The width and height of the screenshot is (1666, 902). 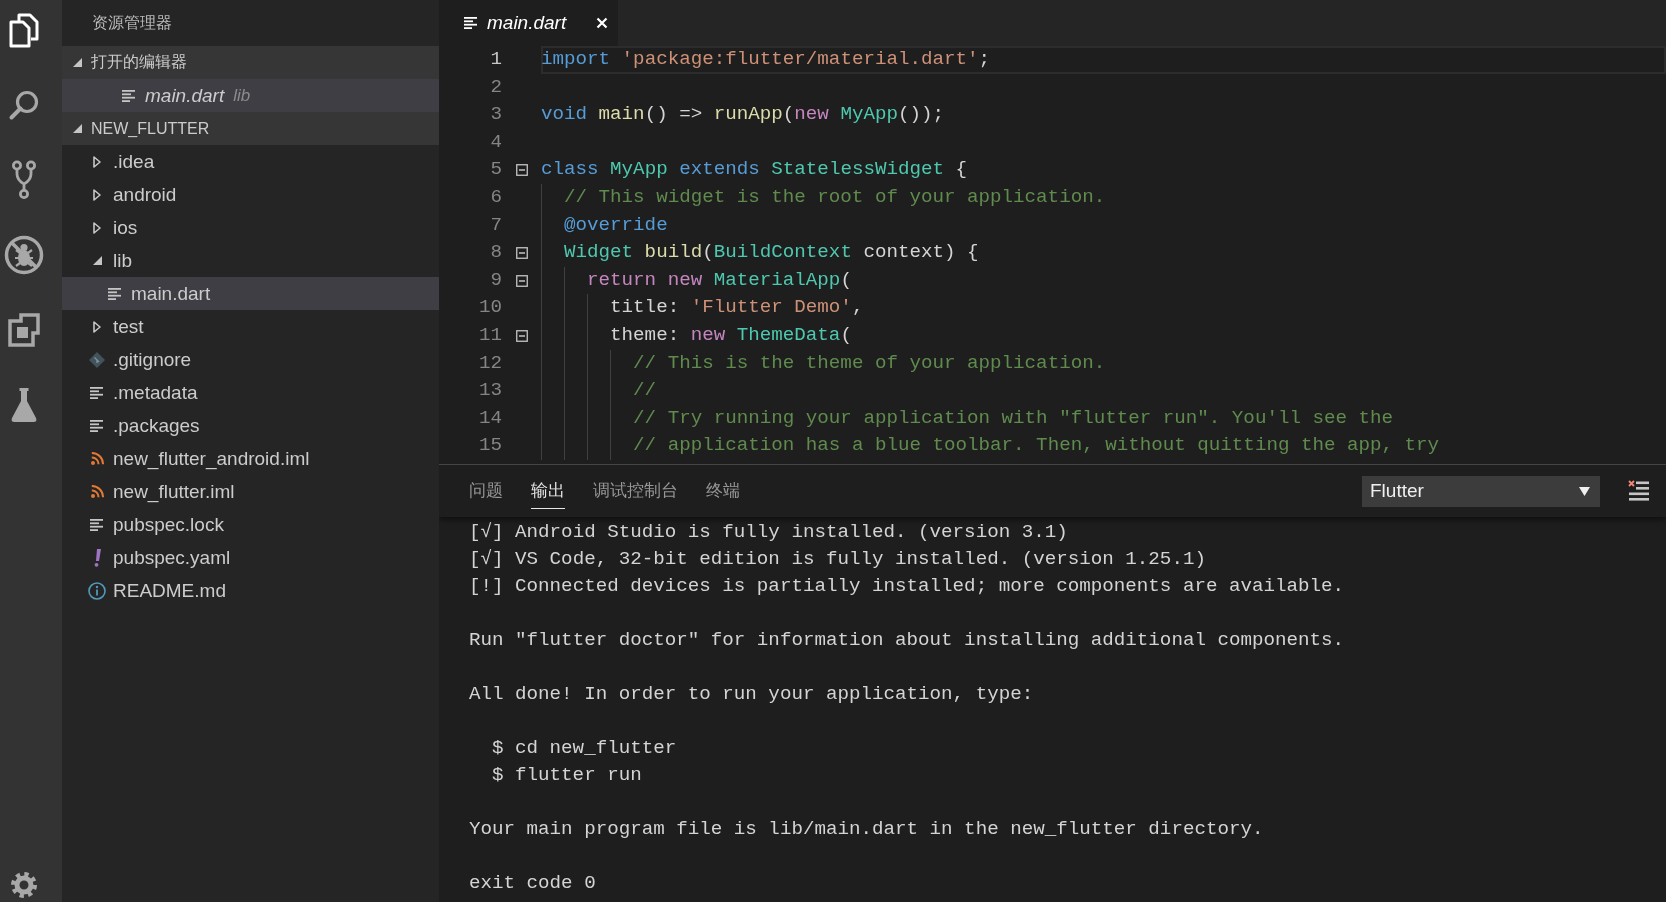 What do you see at coordinates (250, 524) in the screenshot?
I see `tree-item: pubspec.lock` at bounding box center [250, 524].